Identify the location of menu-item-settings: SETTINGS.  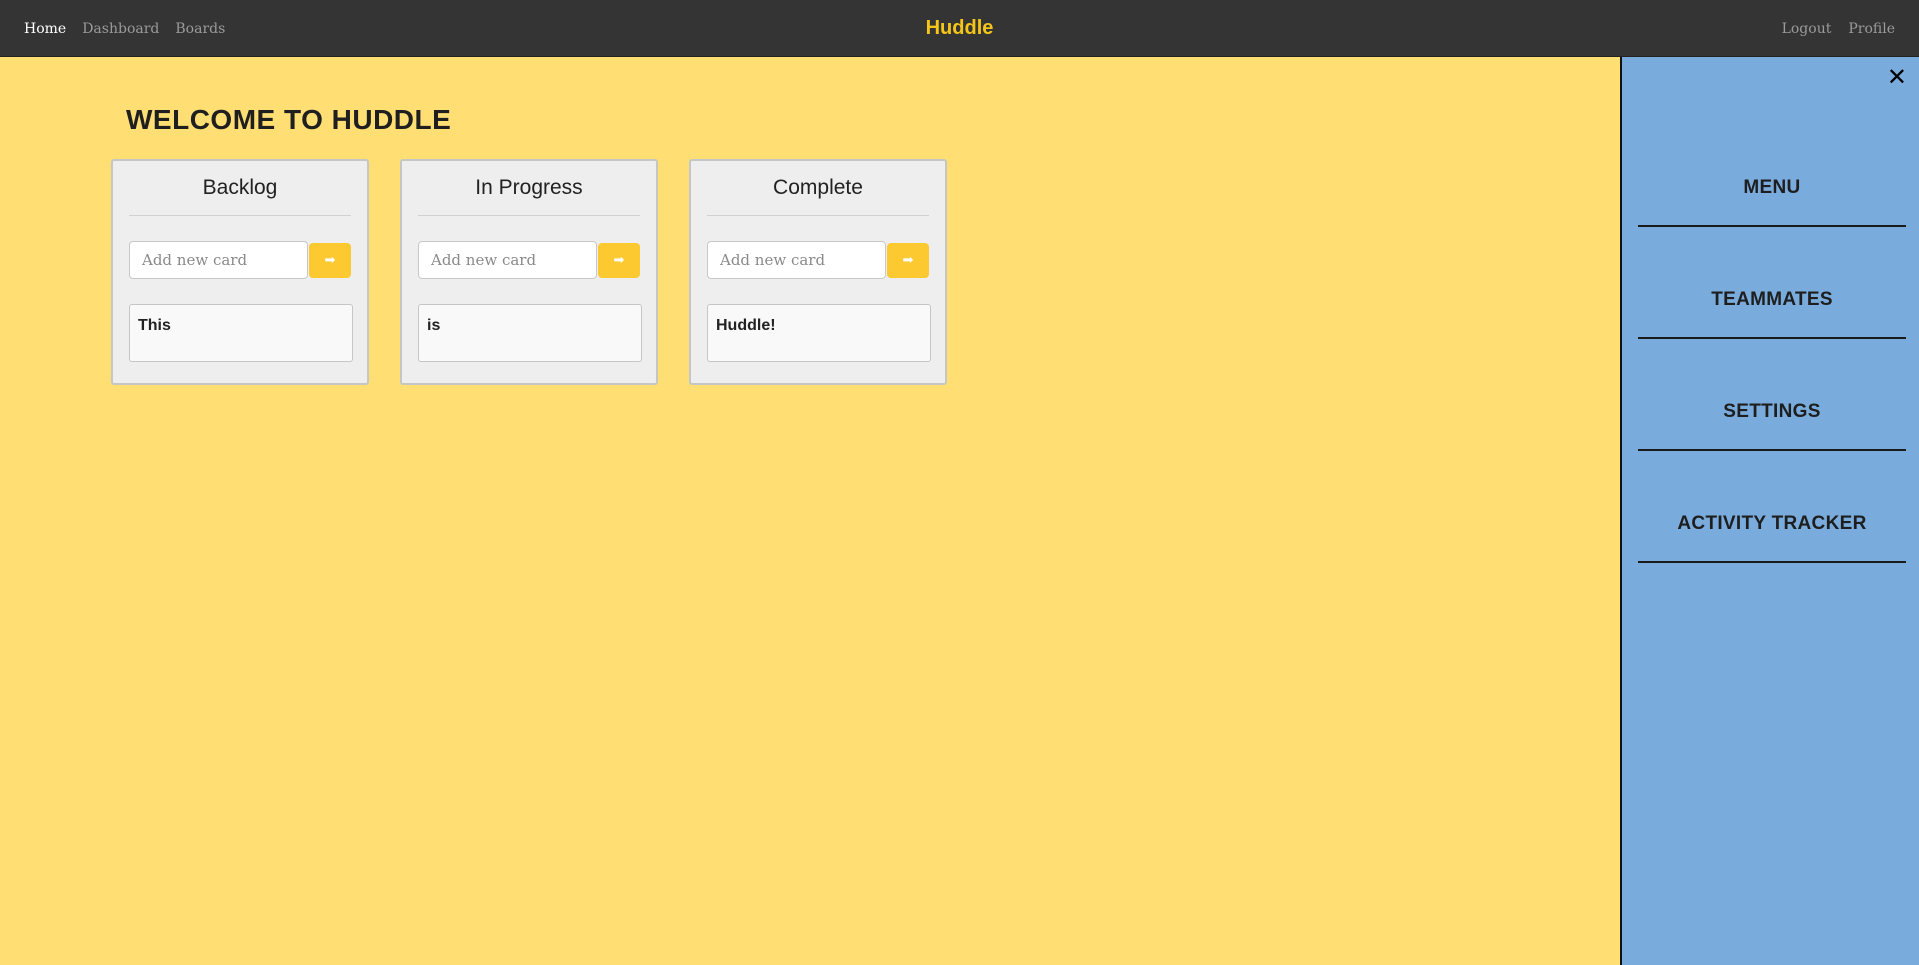
(1772, 426).